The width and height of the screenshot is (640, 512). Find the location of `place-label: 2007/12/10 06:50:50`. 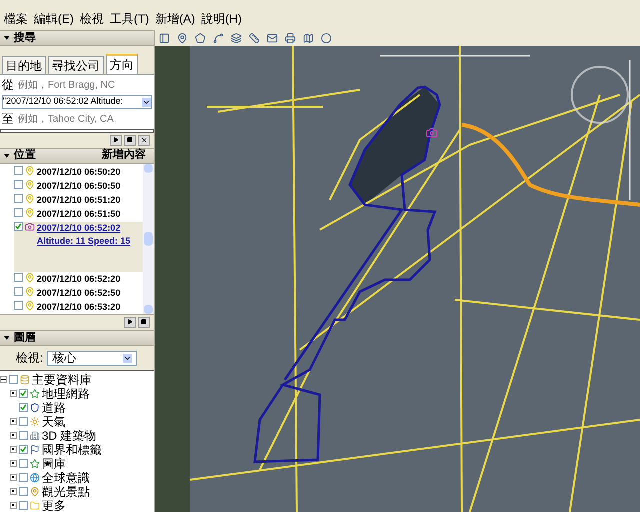

place-label: 2007/12/10 06:50:50 is located at coordinates (79, 186).